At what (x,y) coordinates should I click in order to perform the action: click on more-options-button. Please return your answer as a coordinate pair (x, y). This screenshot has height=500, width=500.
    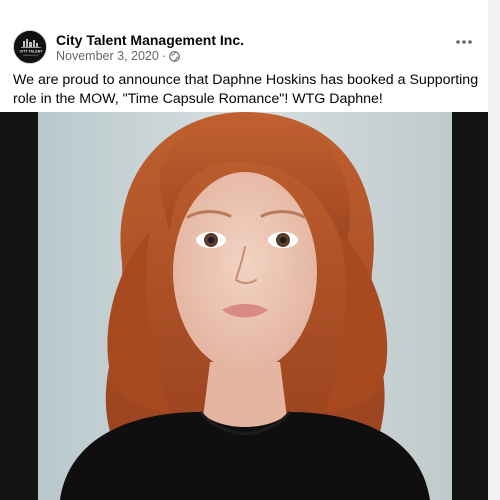
    Looking at the image, I should click on (464, 42).